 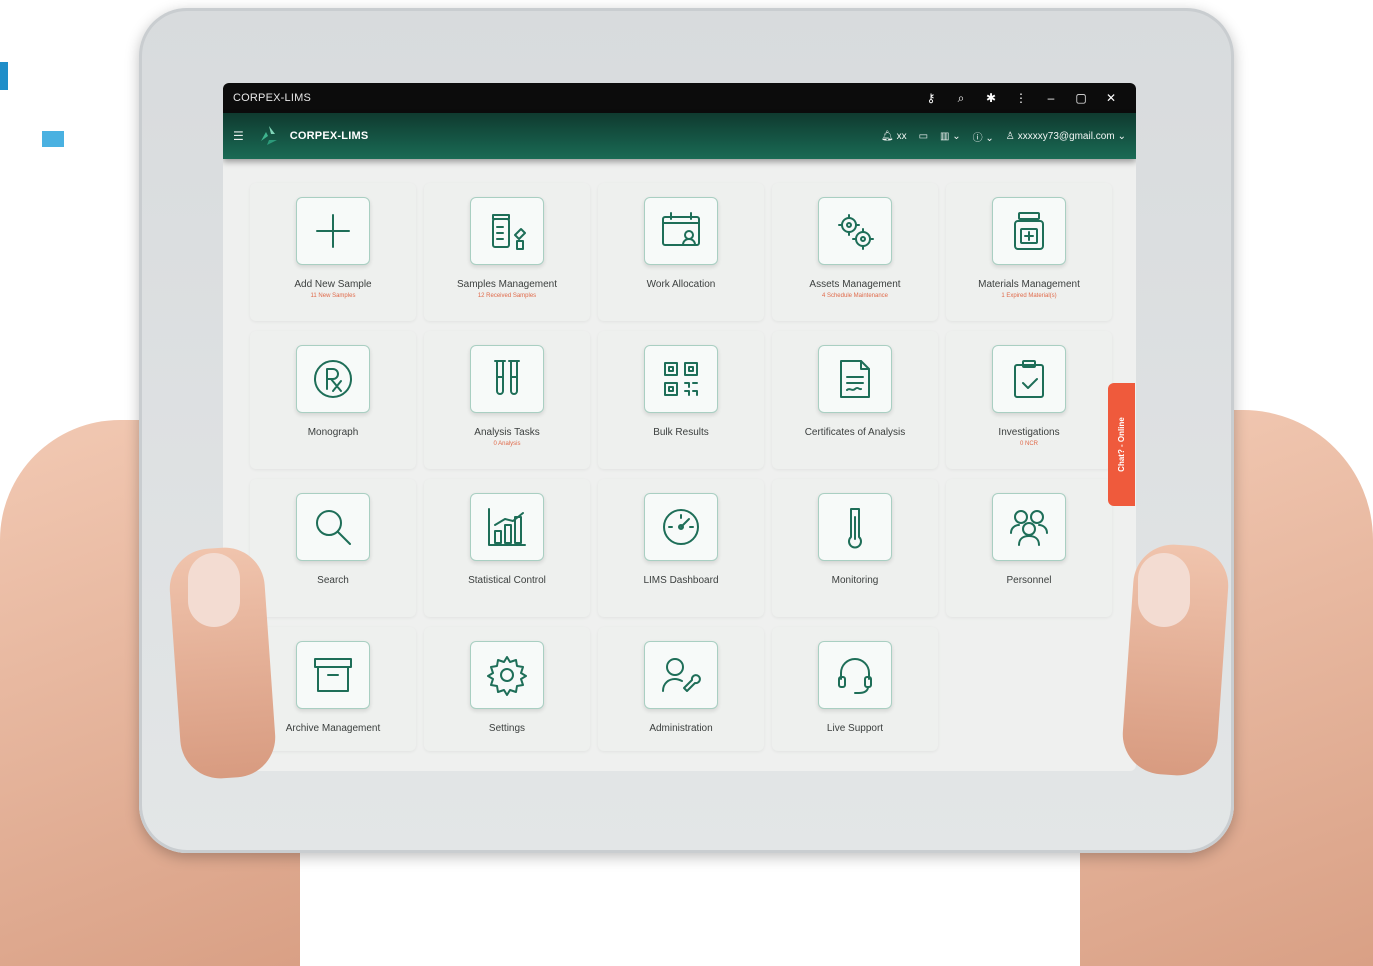 What do you see at coordinates (1029, 580) in the screenshot?
I see `tile-label: Personnel` at bounding box center [1029, 580].